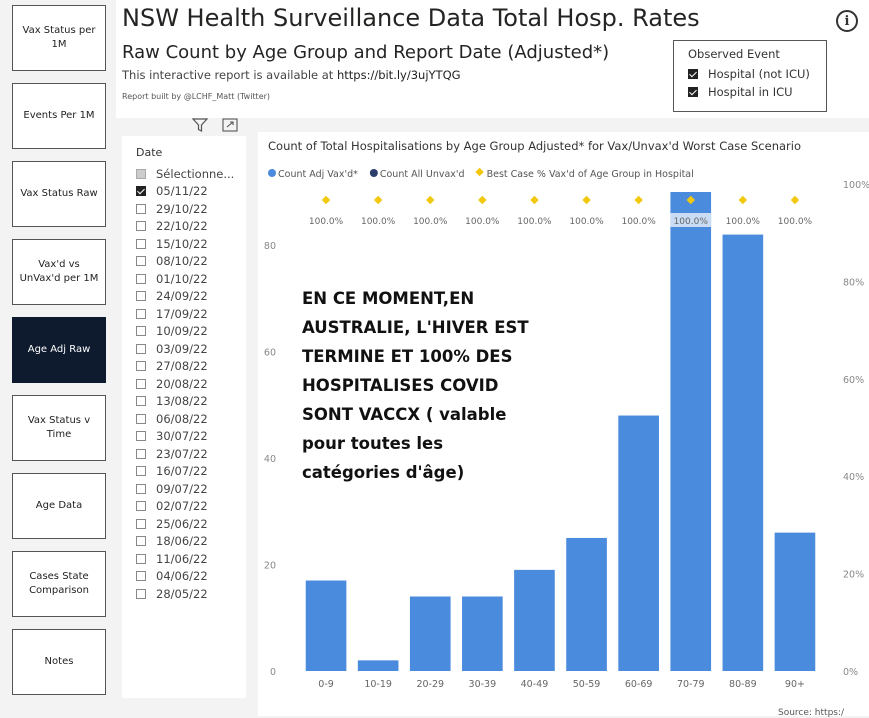  What do you see at coordinates (230, 125) in the screenshot?
I see `focus-mode-icon` at bounding box center [230, 125].